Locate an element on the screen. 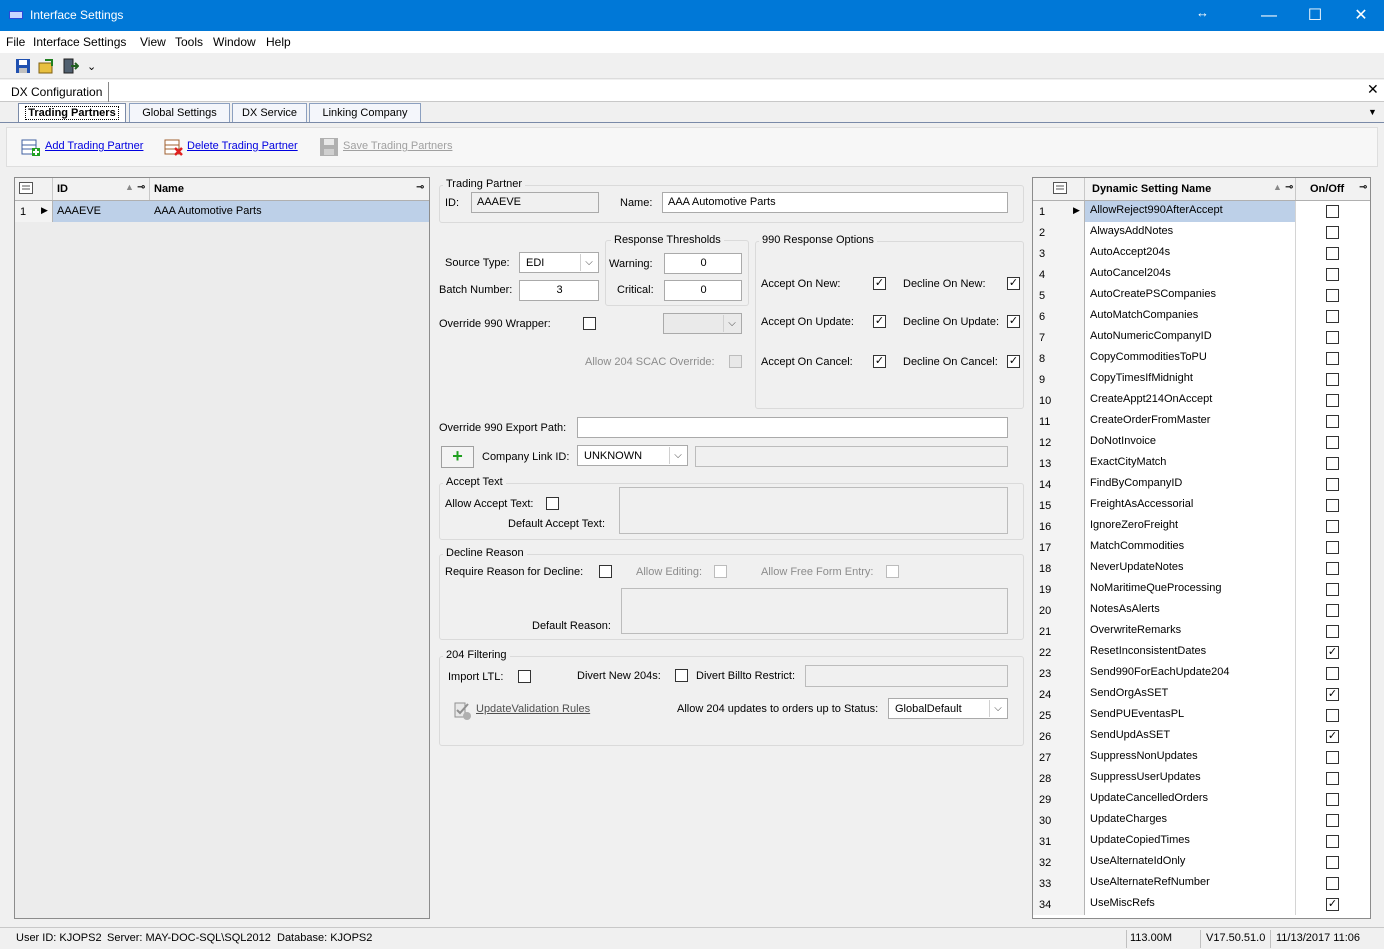 The height and width of the screenshot is (949, 1384). menu-file: File is located at coordinates (15, 42).